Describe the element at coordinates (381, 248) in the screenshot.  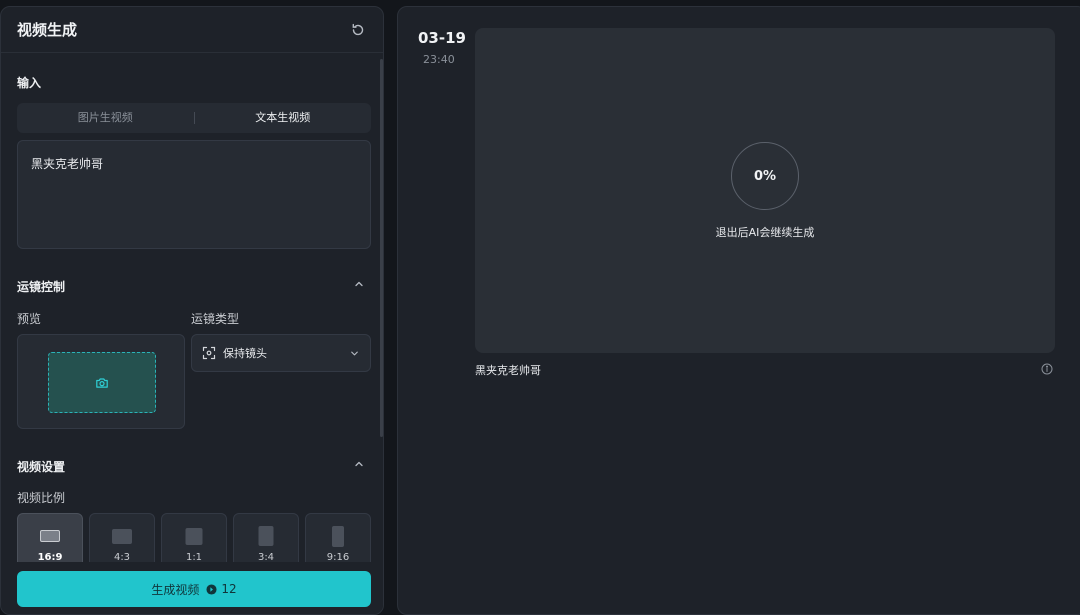
I see `scrollbar` at that location.